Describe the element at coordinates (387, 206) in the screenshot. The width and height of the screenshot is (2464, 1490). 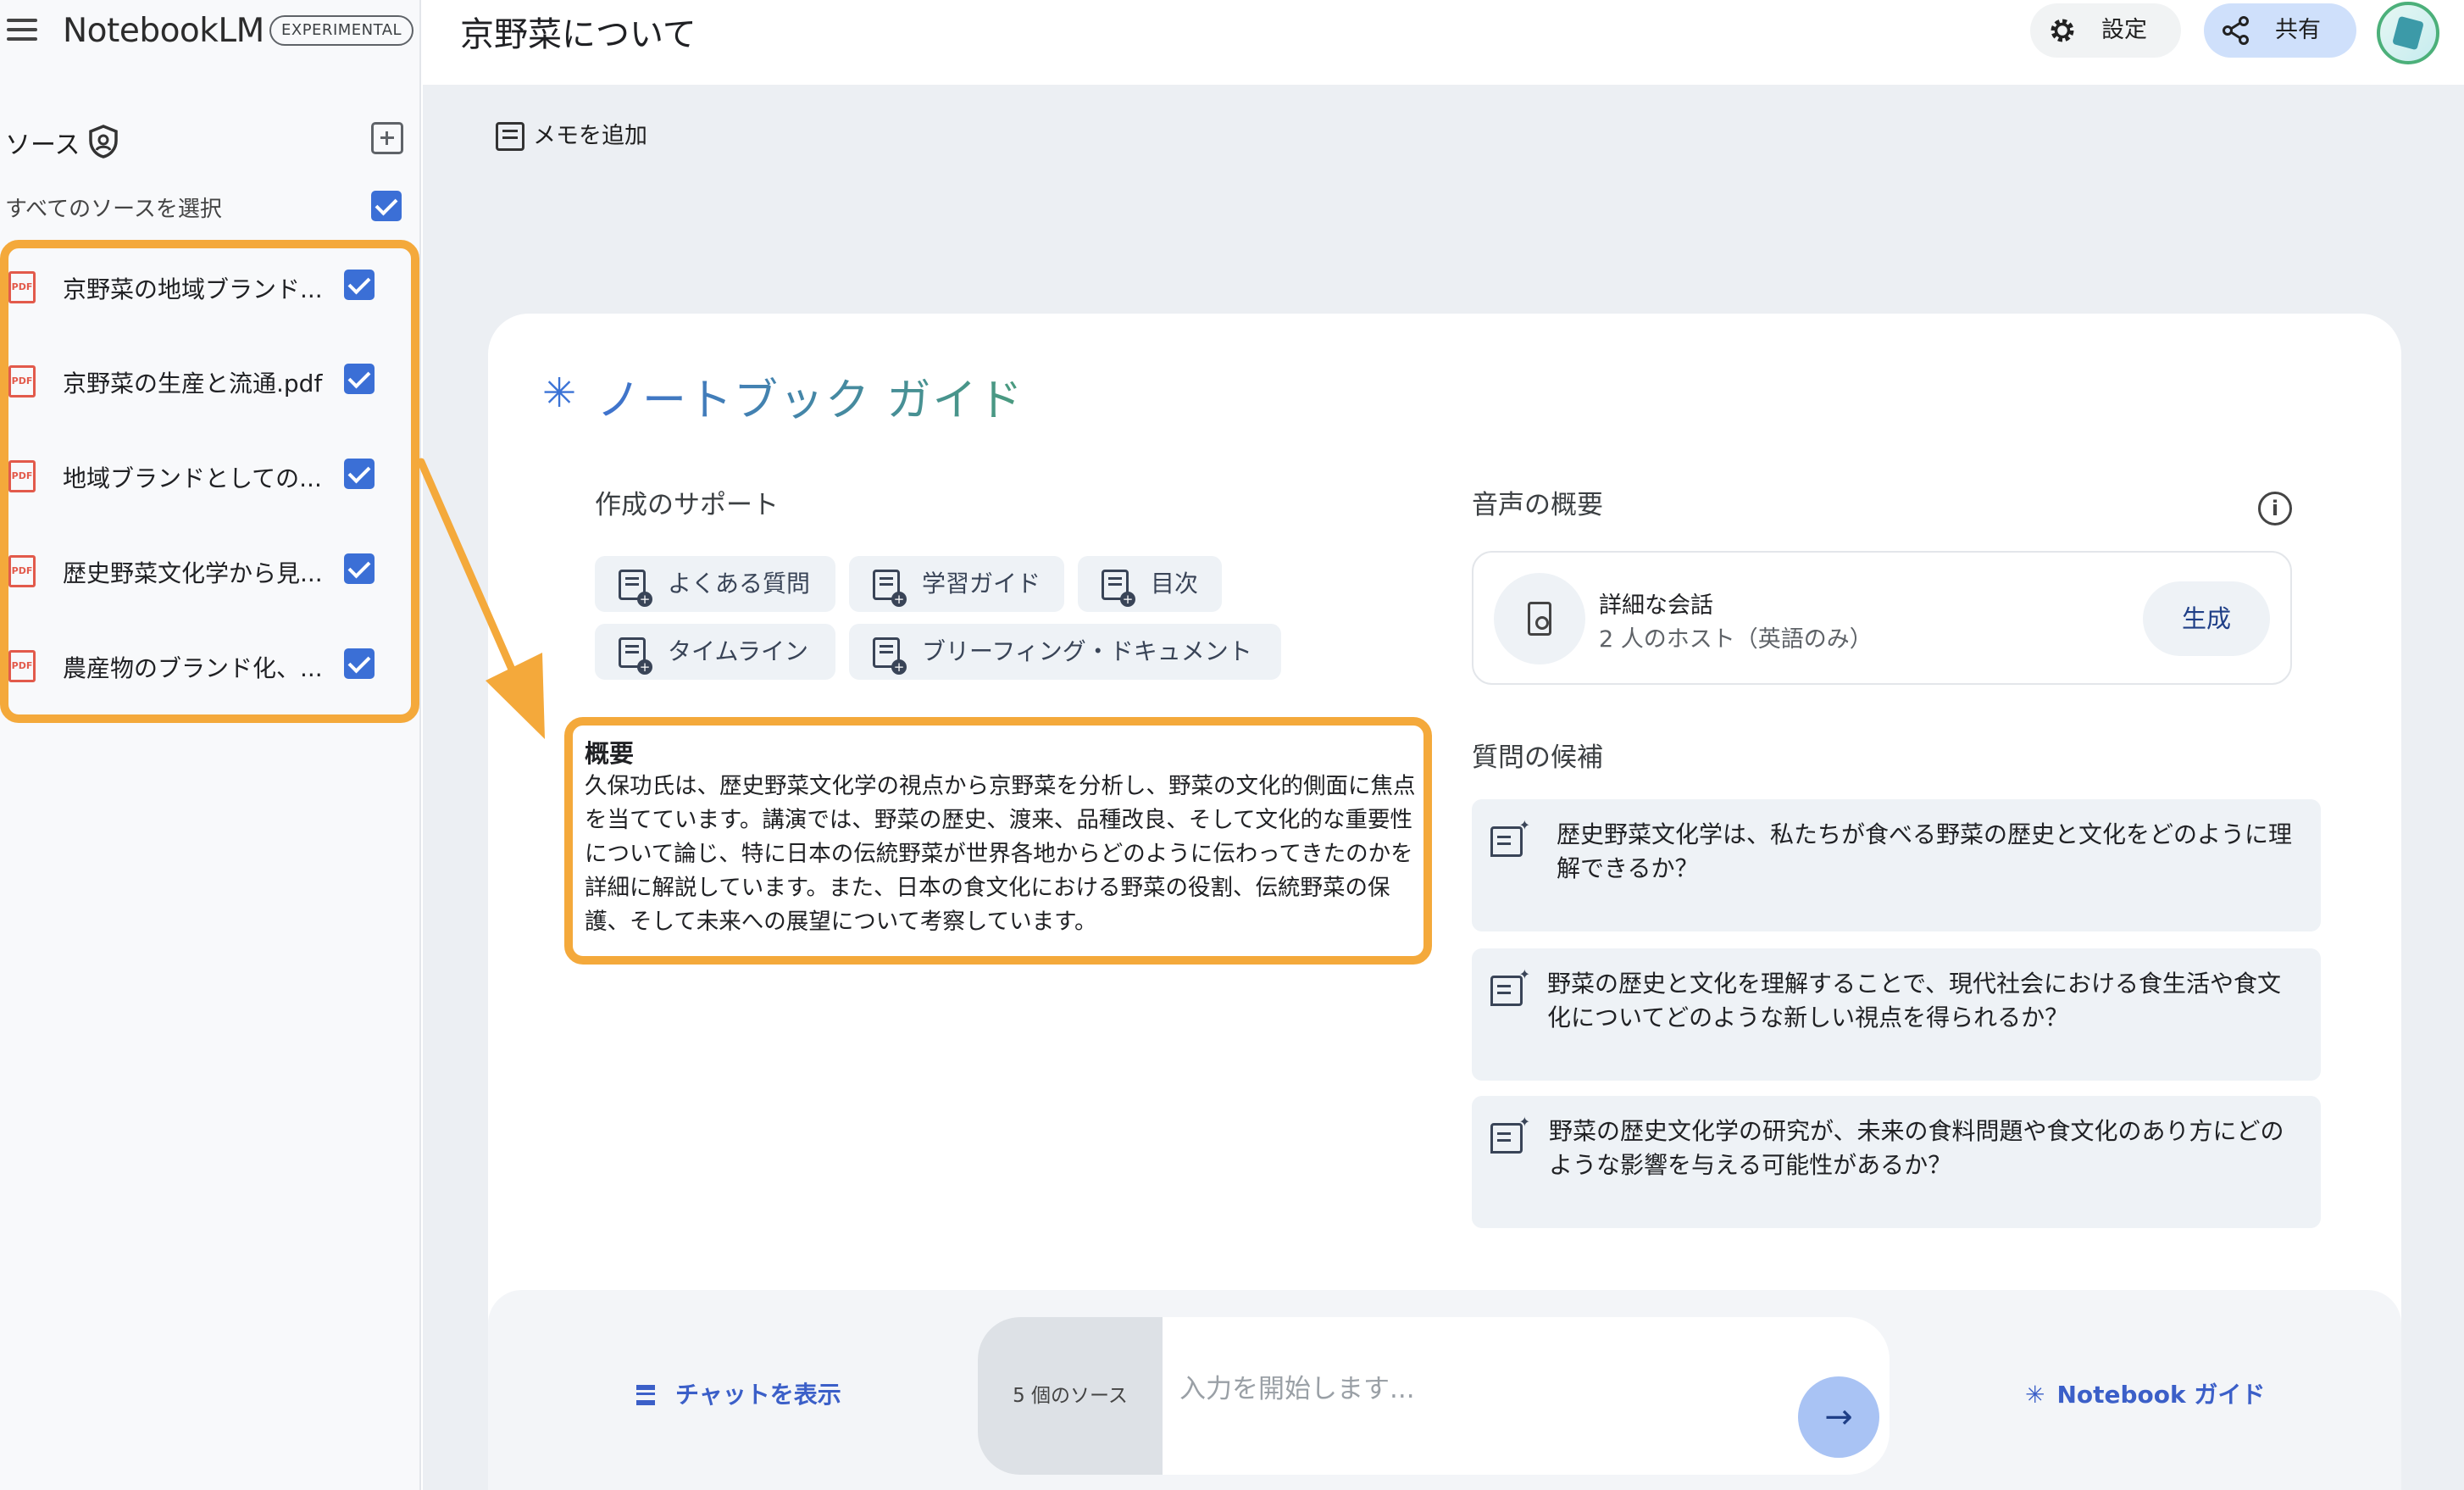
I see `select-all-checkbox` at that location.